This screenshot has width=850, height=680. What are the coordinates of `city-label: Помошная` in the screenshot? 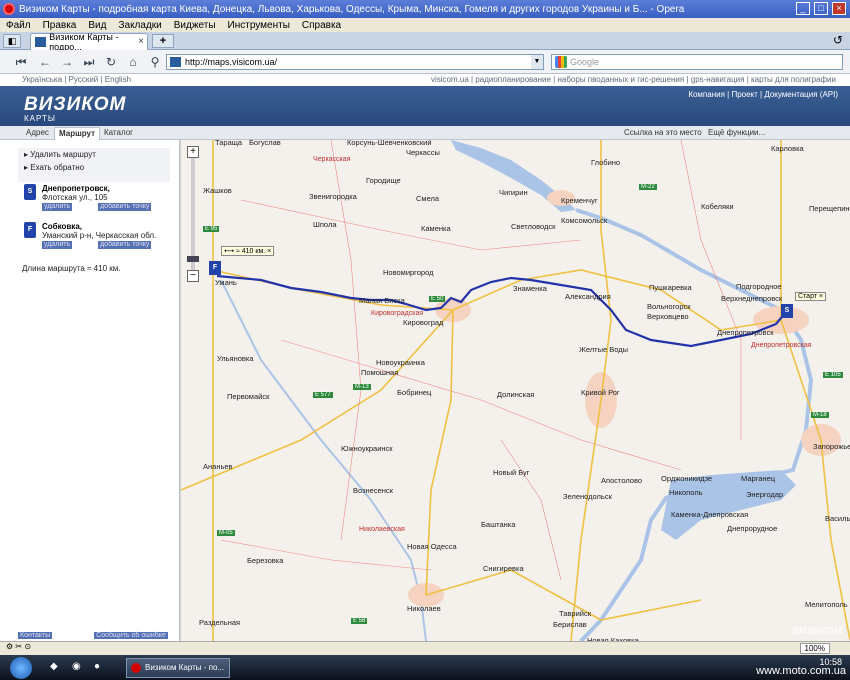 It's located at (379, 372).